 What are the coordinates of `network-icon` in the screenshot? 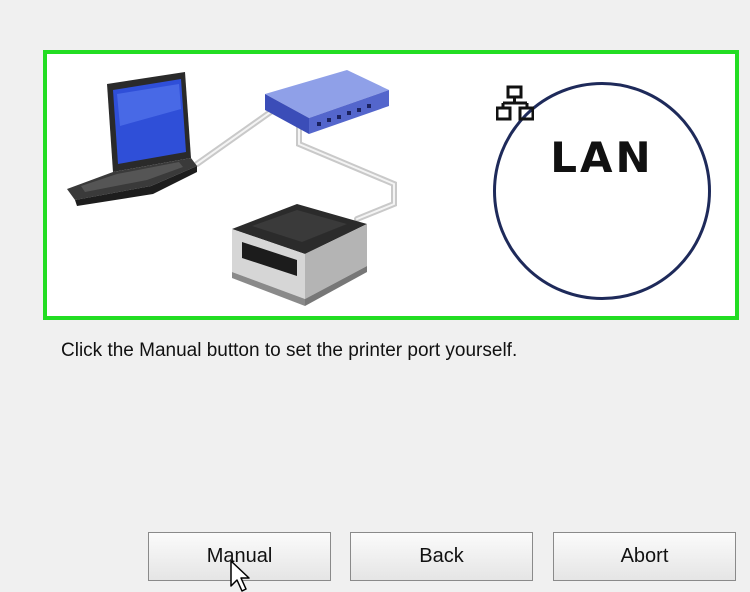 It's located at (515, 103).